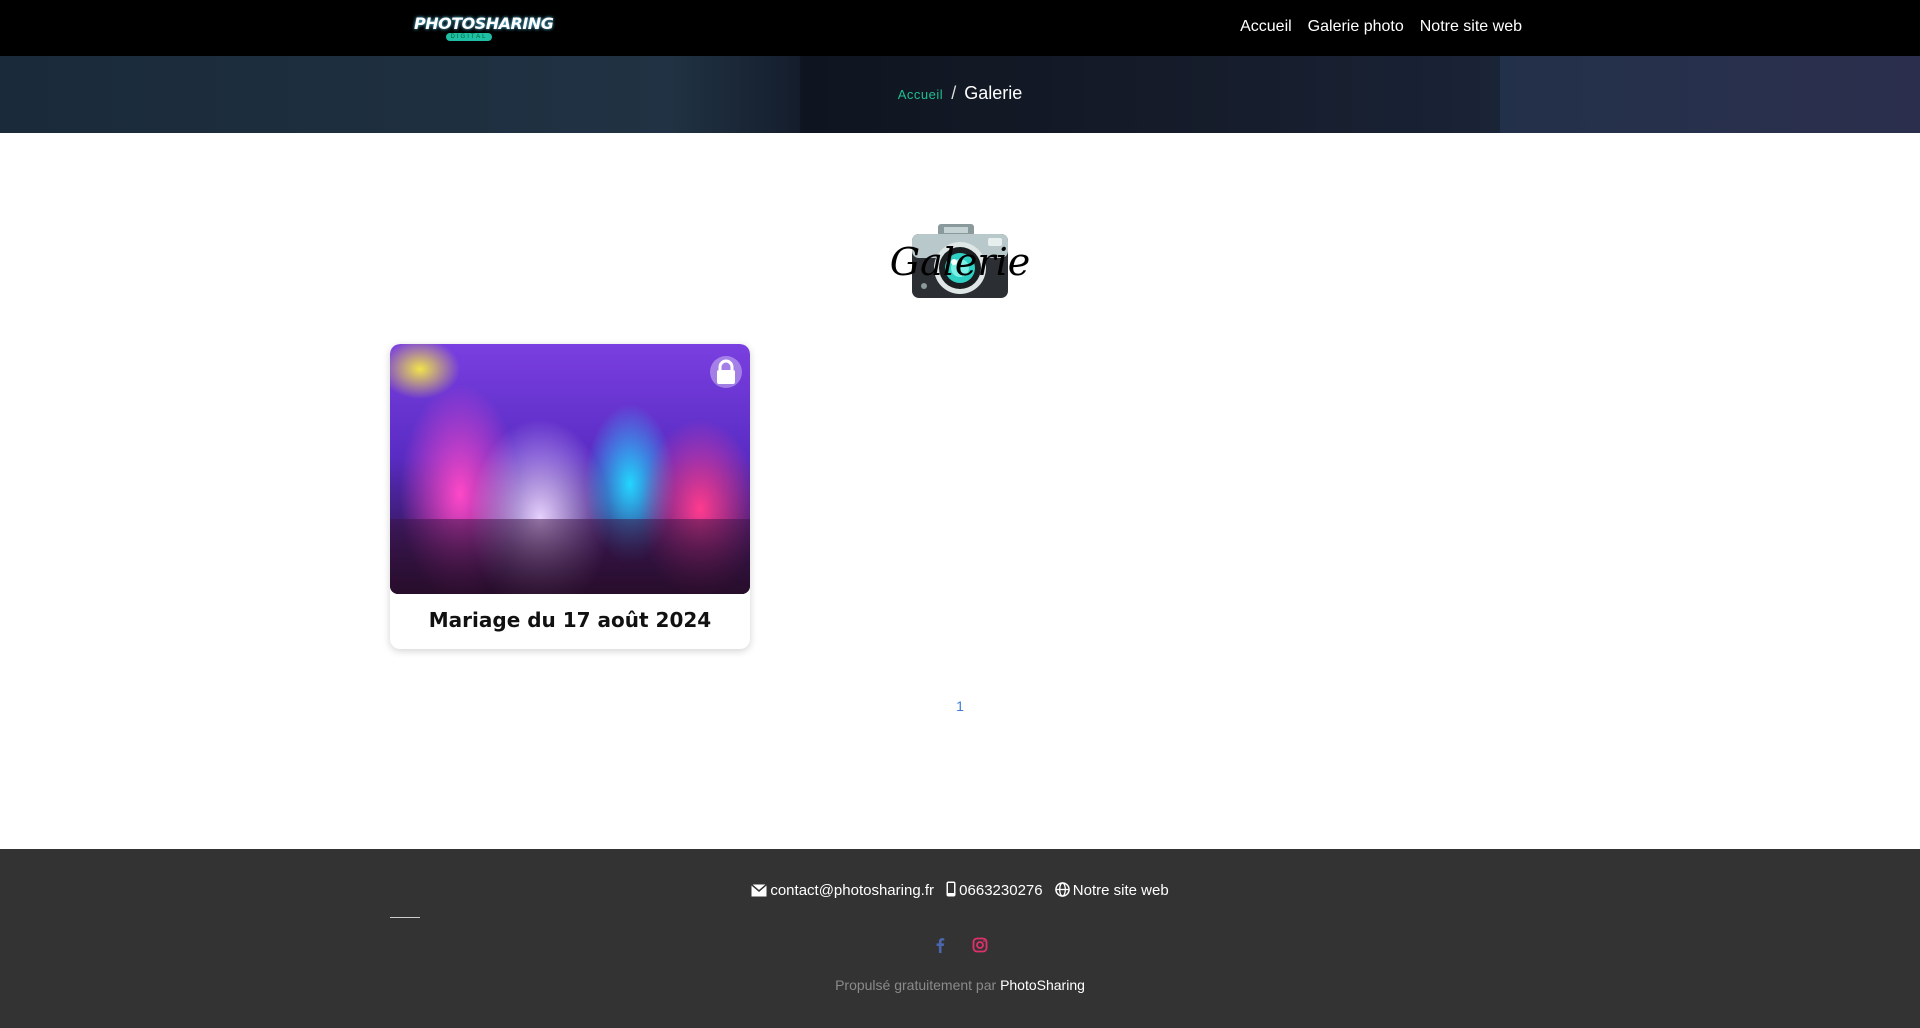 The height and width of the screenshot is (1028, 1920). What do you see at coordinates (940, 945) in the screenshot?
I see `facebook-icon` at bounding box center [940, 945].